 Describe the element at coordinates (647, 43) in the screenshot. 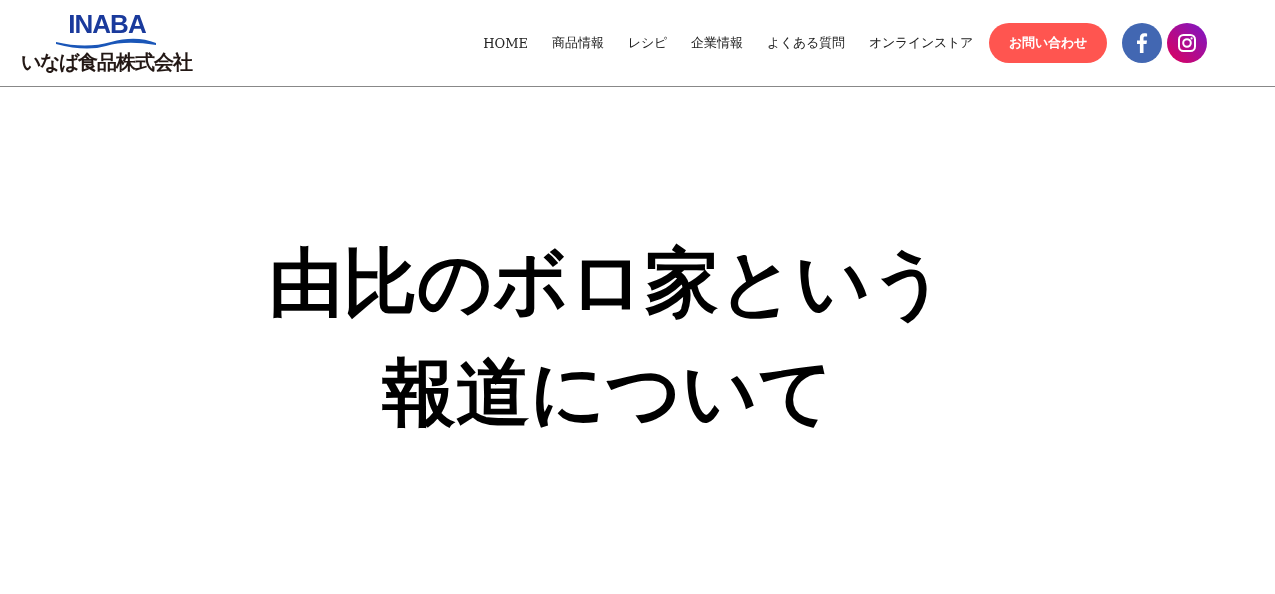

I see `nav-link: レシピ` at that location.